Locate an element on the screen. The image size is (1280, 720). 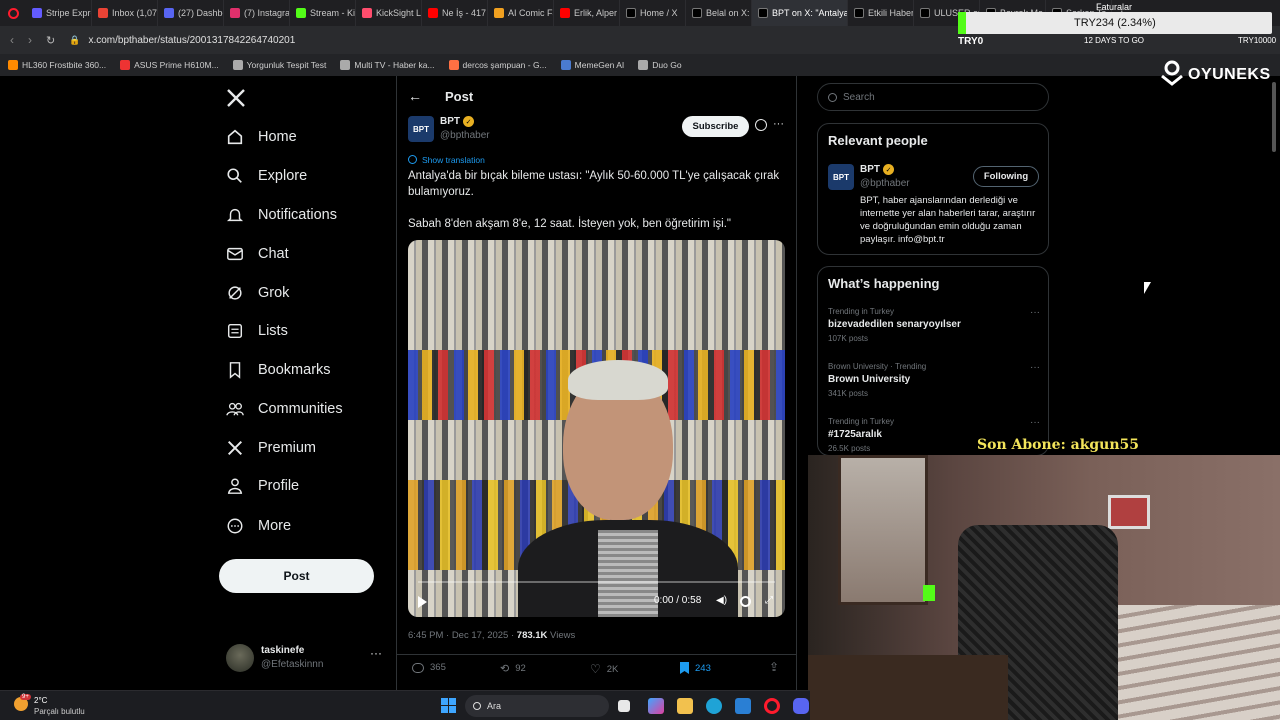
windows-taskbar: 9+ 2°C Parçalı bulutlu Ara is located at coordinates (405, 705).